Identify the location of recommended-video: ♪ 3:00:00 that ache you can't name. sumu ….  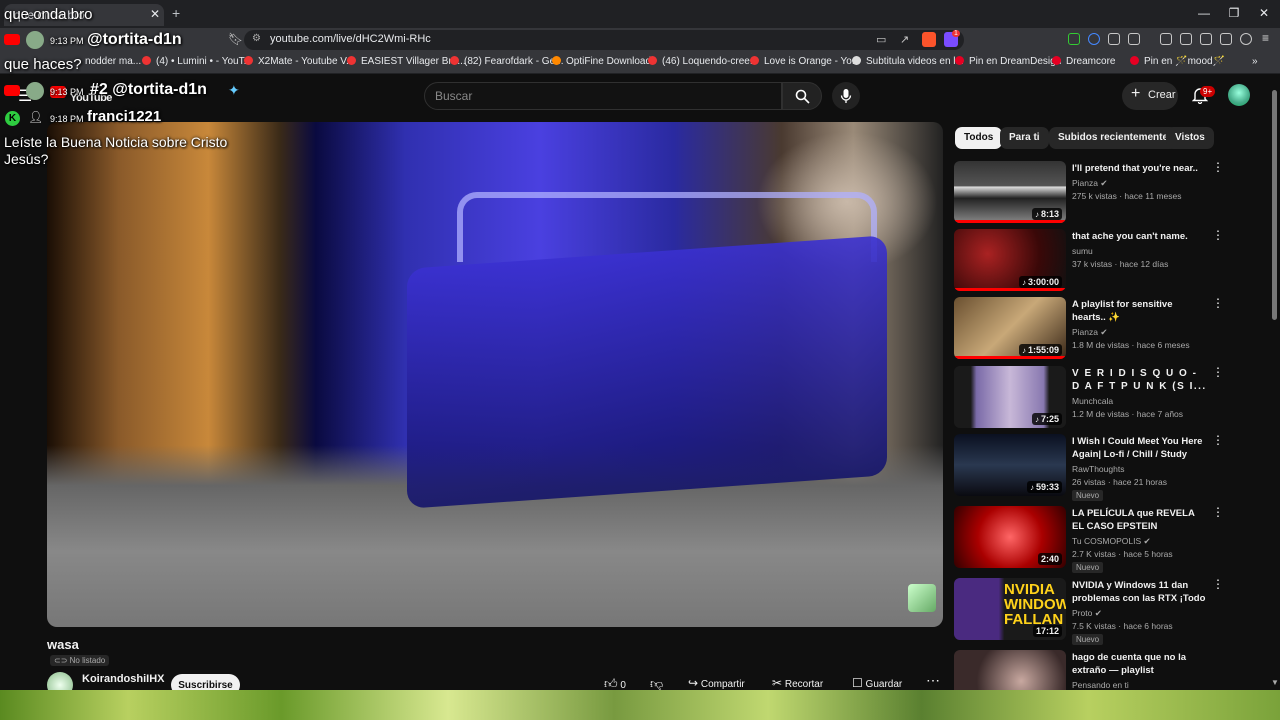
(1089, 261).